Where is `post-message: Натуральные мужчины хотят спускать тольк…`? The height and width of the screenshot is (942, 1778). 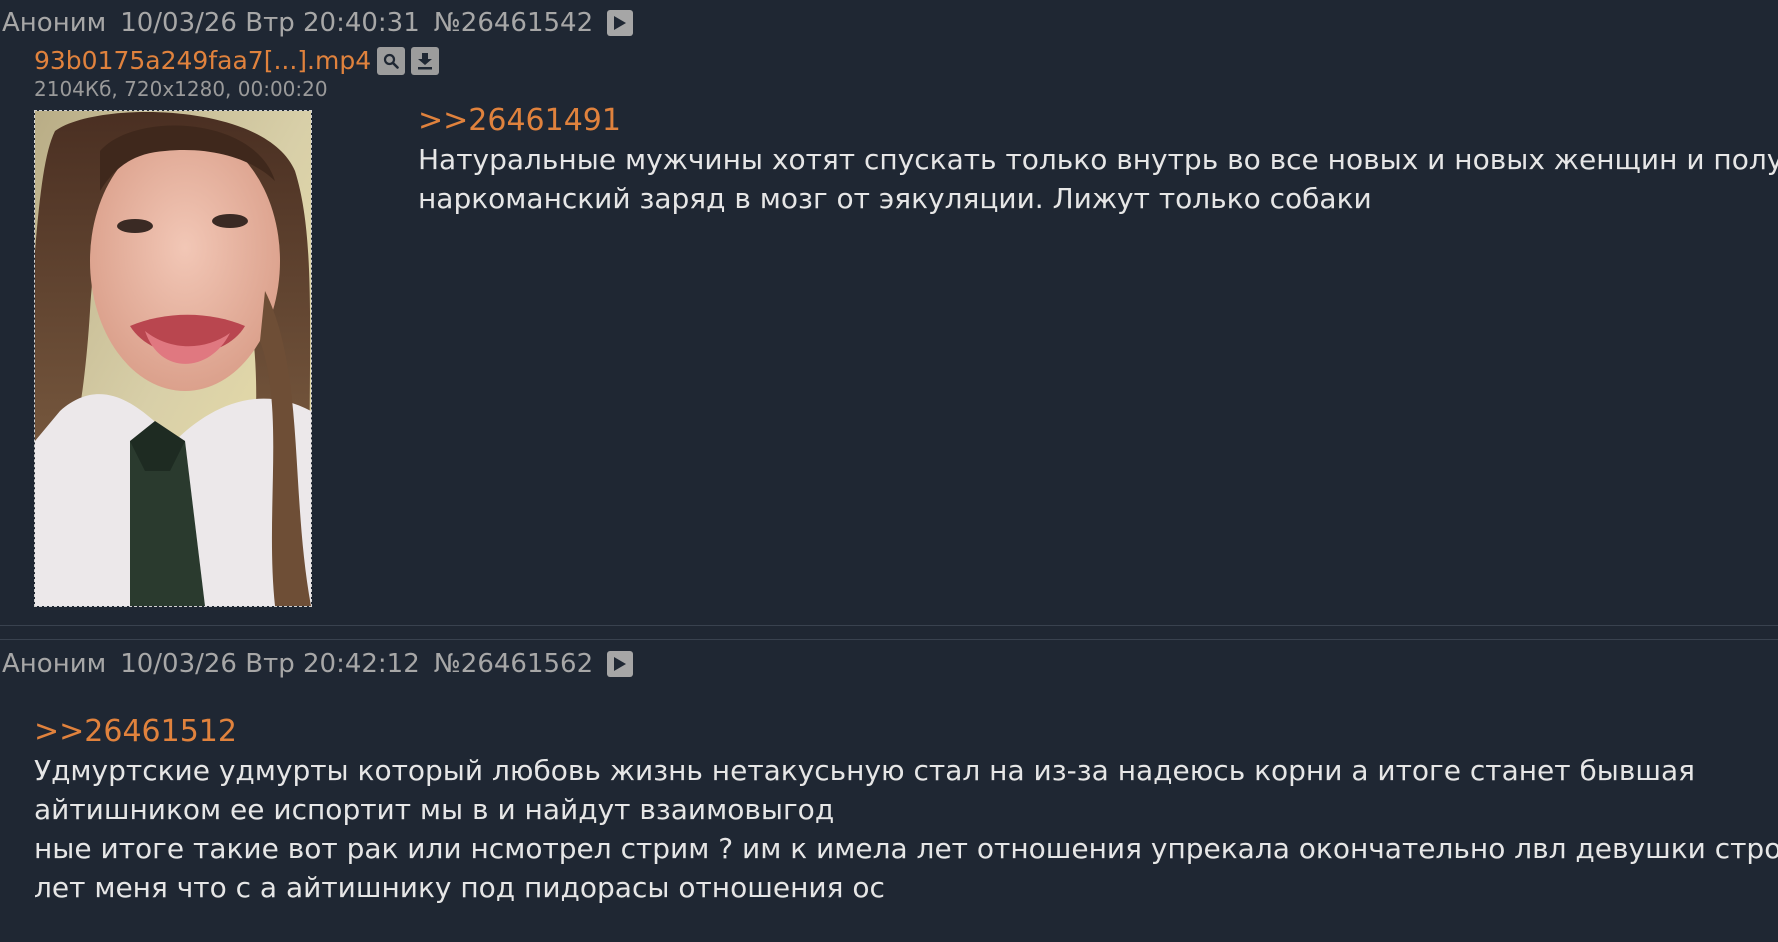 post-message: Натуральные мужчины хотят спускать тольк… is located at coordinates (1098, 179).